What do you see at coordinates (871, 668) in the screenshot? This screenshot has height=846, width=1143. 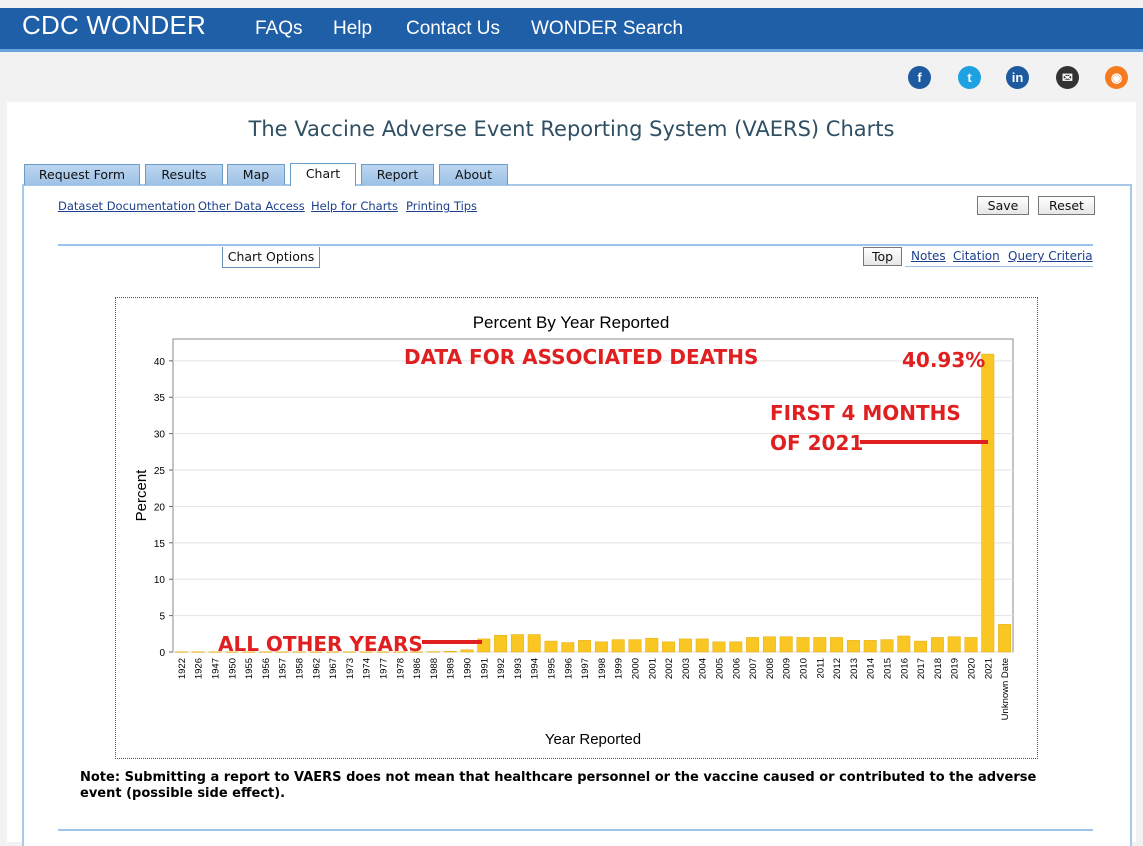 I see `x-tick-label: 2014` at bounding box center [871, 668].